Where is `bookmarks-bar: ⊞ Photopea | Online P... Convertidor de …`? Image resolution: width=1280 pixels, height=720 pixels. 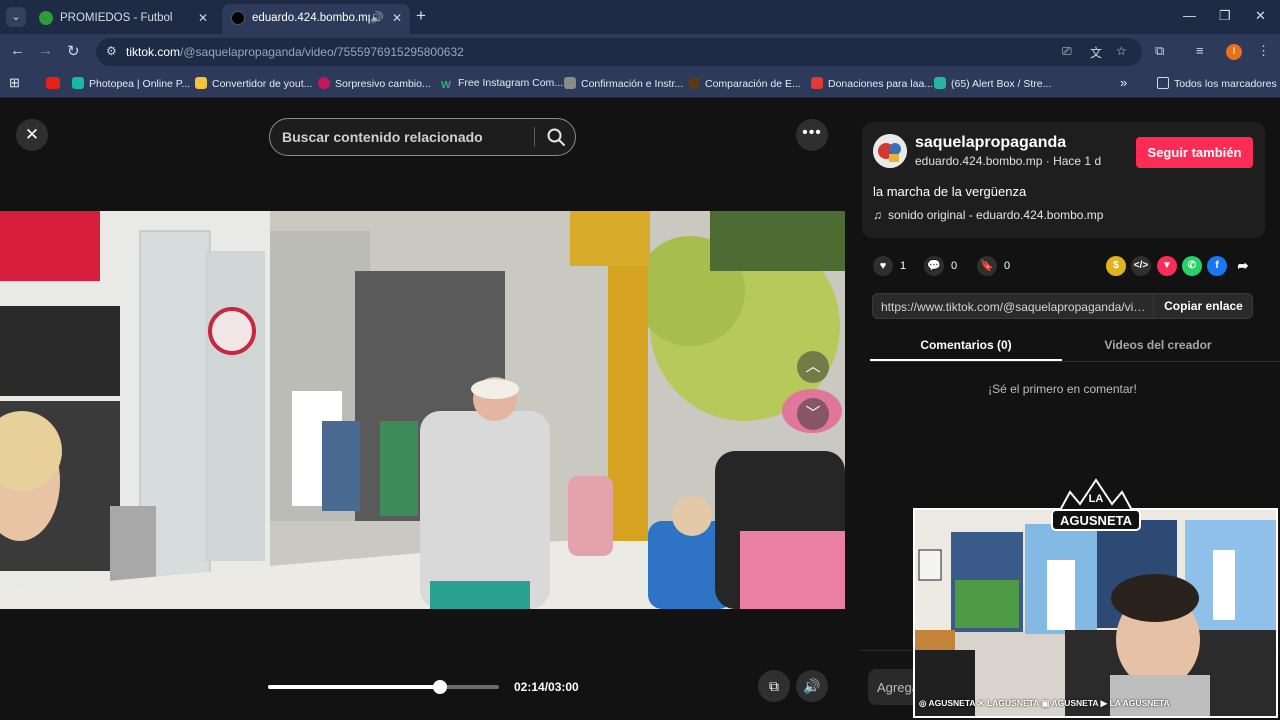 bookmarks-bar: ⊞ Photopea | Online P... Convertidor de … is located at coordinates (640, 84).